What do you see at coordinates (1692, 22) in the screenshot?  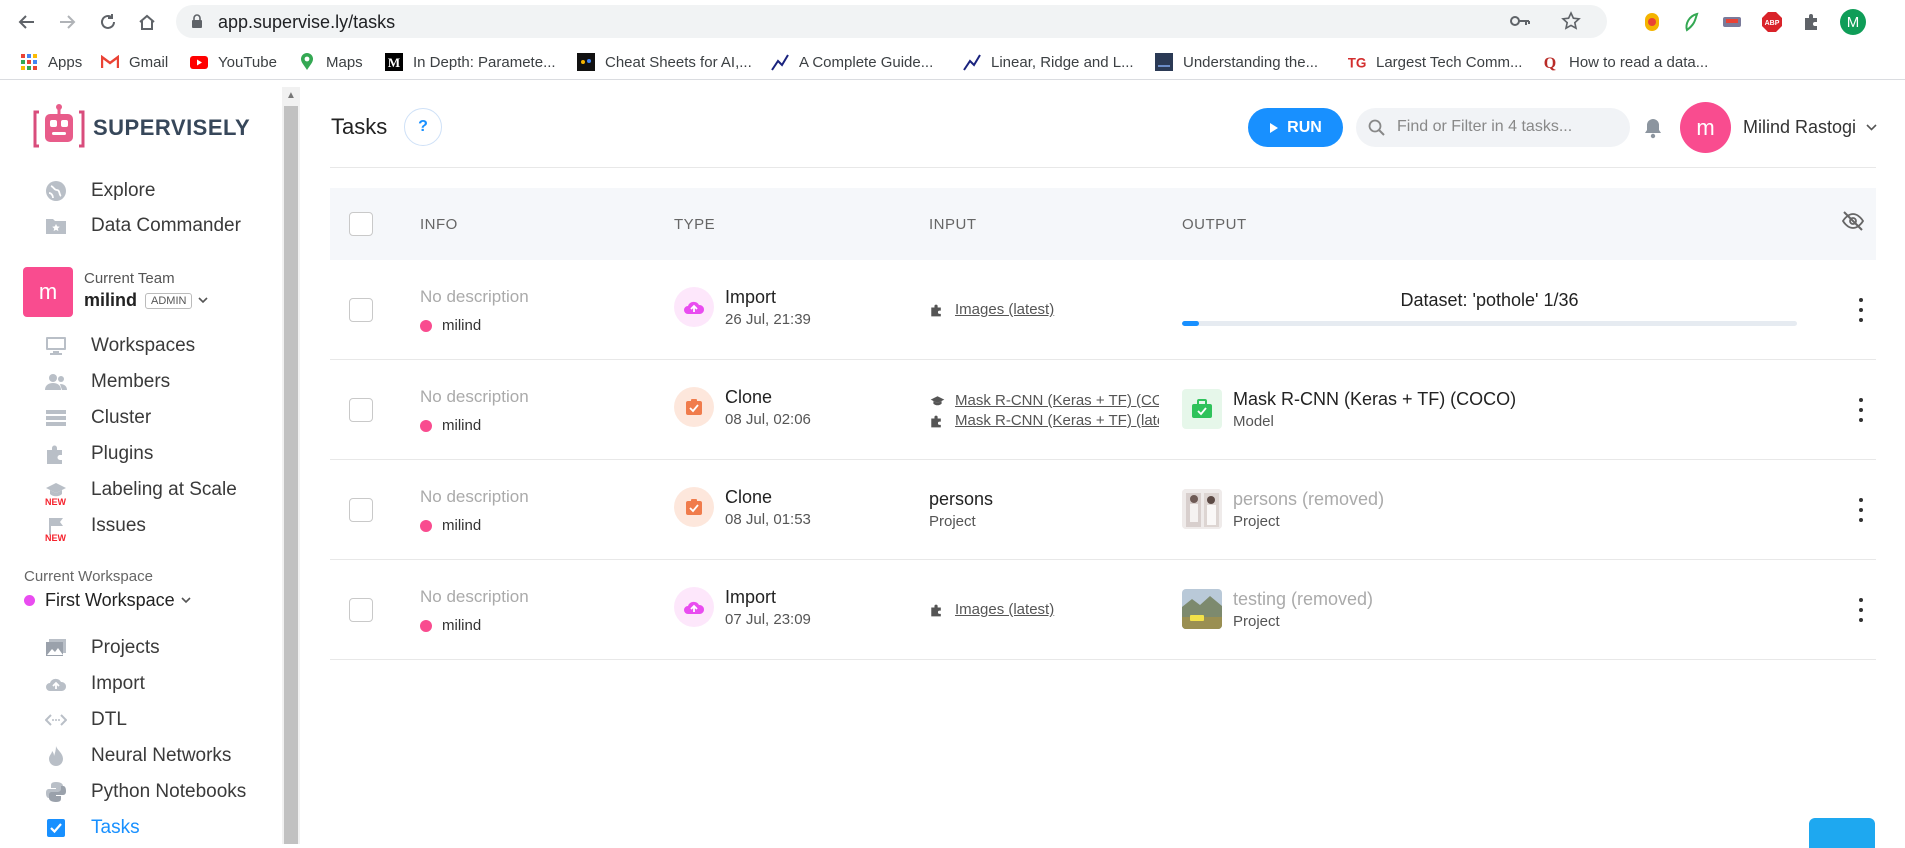 I see `extension-2-icon` at bounding box center [1692, 22].